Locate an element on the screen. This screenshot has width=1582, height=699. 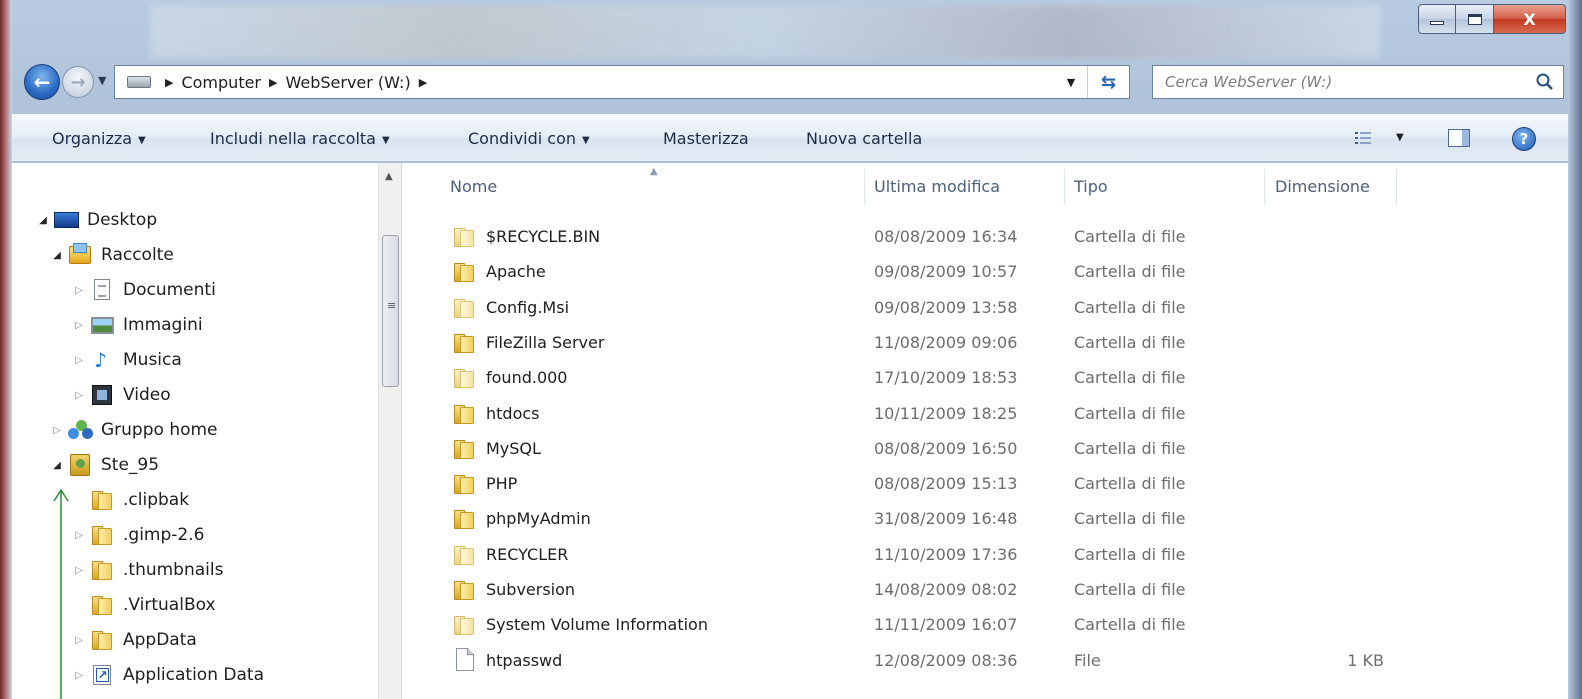
preview-pane-icon is located at coordinates (1459, 138).